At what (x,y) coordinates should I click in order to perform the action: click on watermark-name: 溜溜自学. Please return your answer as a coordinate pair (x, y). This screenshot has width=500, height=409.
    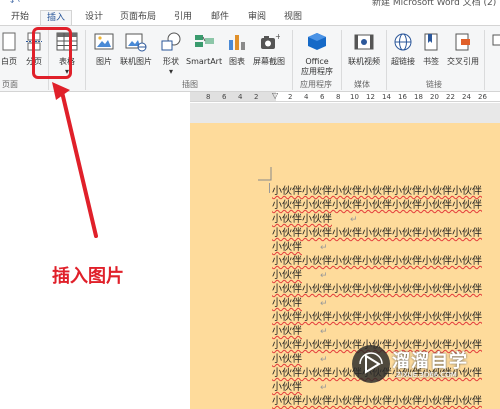
    Looking at the image, I should click on (430, 361).